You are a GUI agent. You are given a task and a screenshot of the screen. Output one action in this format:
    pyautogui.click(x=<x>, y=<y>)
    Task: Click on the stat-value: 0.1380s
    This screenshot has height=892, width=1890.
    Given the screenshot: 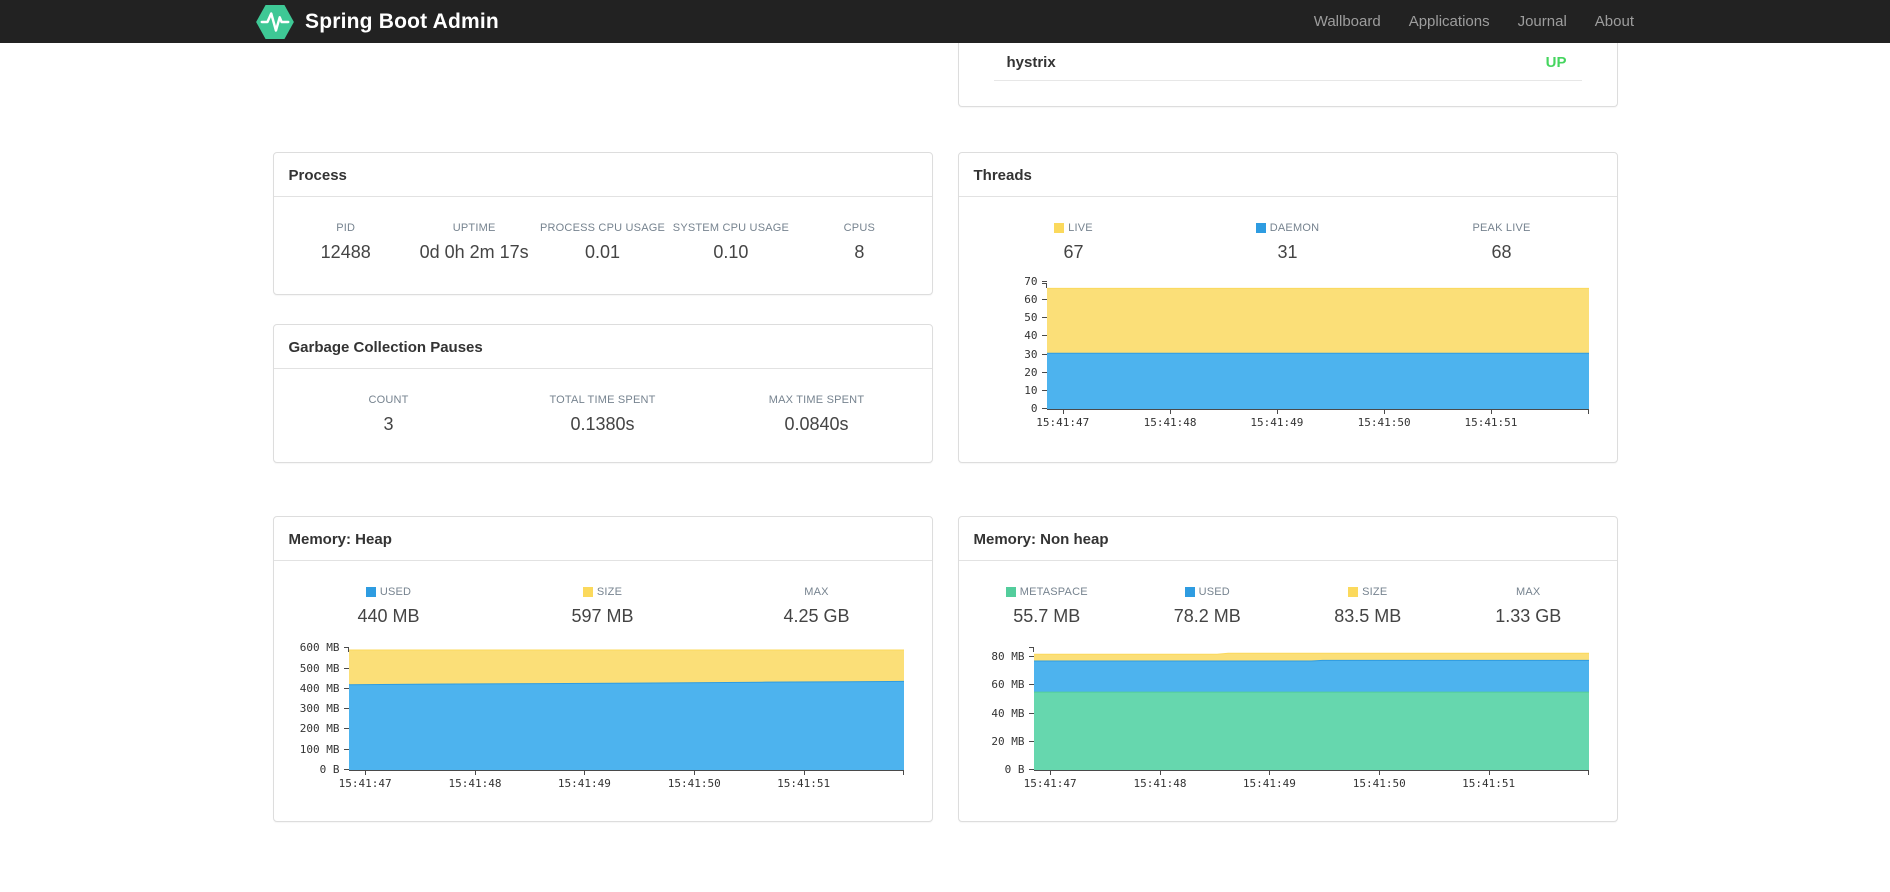 What is the action you would take?
    pyautogui.click(x=602, y=424)
    